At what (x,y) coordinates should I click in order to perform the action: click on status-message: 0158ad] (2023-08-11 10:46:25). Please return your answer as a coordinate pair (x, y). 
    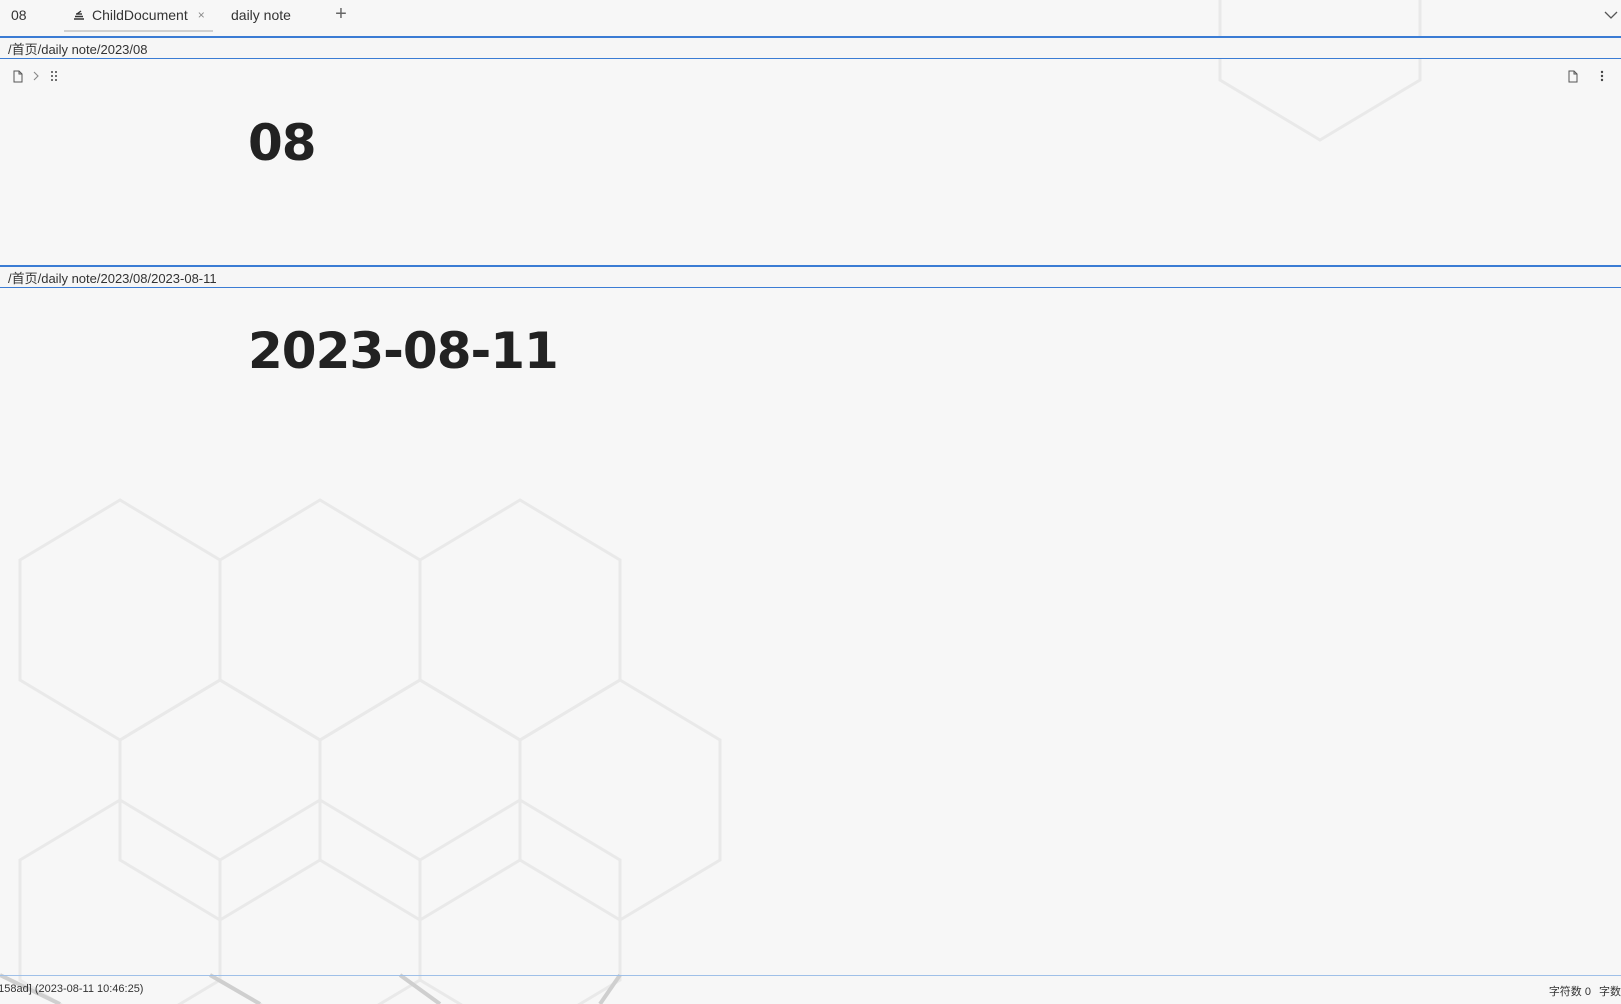
    Looking at the image, I should click on (72, 989).